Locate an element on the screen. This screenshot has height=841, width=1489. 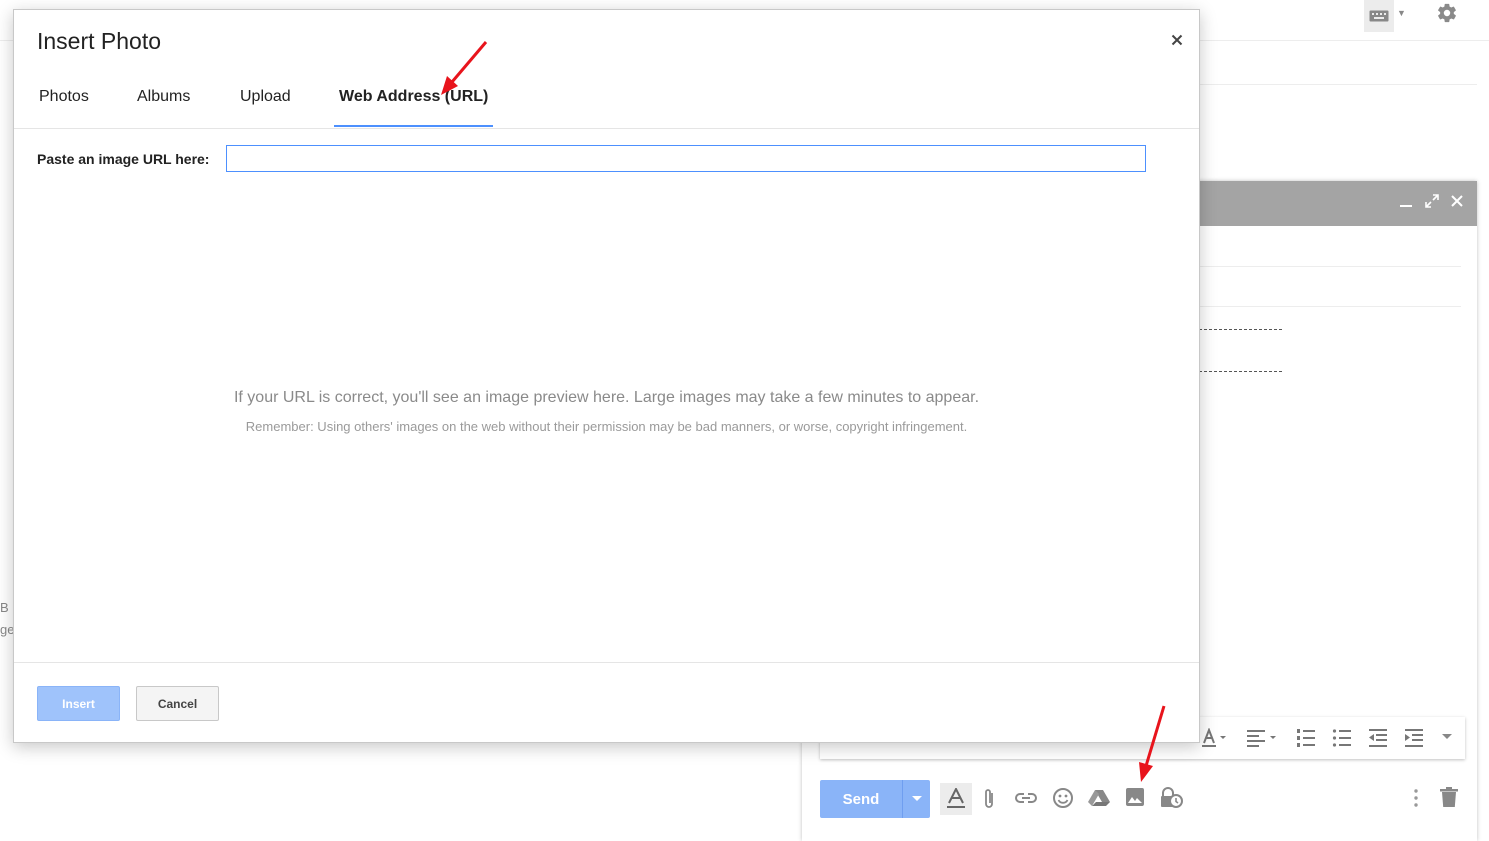
bulleted-list-icon is located at coordinates (1342, 738).